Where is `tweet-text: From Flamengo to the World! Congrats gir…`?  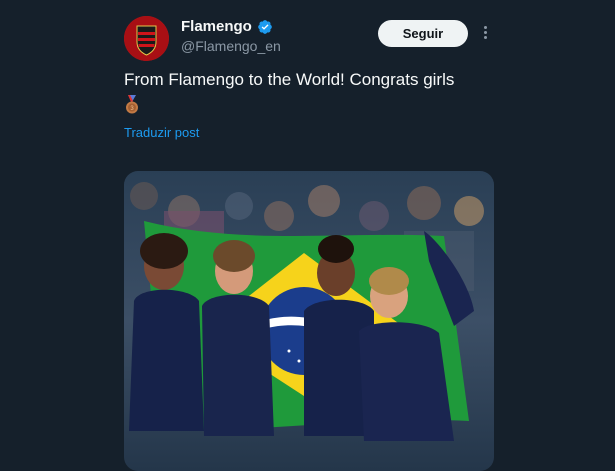 tweet-text: From Flamengo to the World! Congrats gir… is located at coordinates (309, 92).